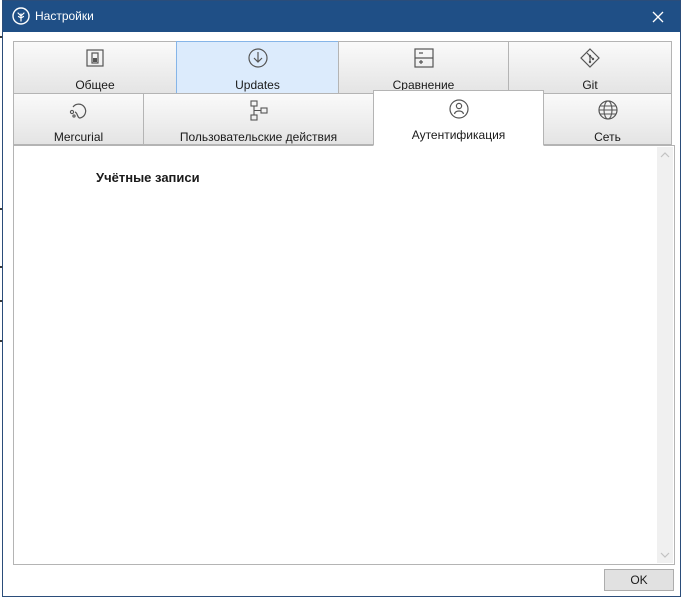 The width and height of the screenshot is (683, 599). I want to click on mercurial-icon, so click(77, 111).